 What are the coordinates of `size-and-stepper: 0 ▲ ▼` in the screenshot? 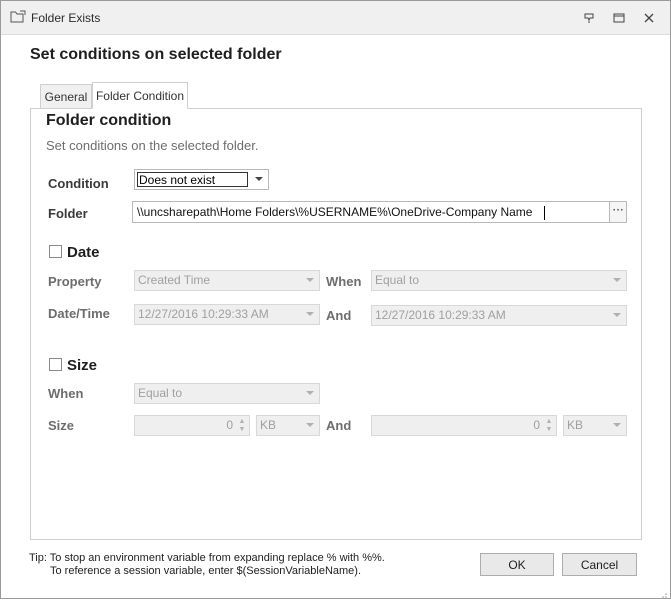 It's located at (464, 425).